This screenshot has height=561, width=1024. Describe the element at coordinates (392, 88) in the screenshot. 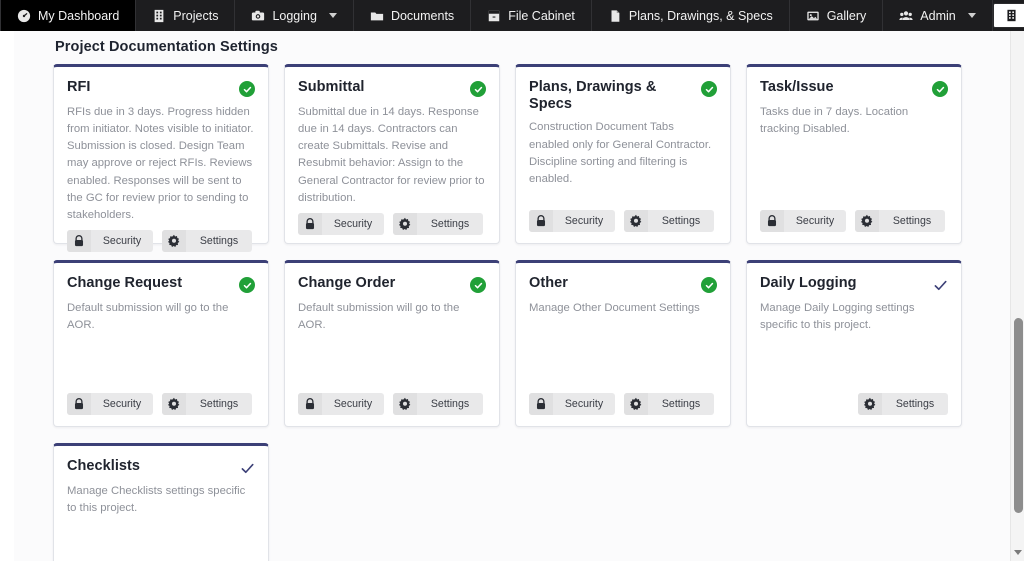

I see `card-header: Submittal` at that location.